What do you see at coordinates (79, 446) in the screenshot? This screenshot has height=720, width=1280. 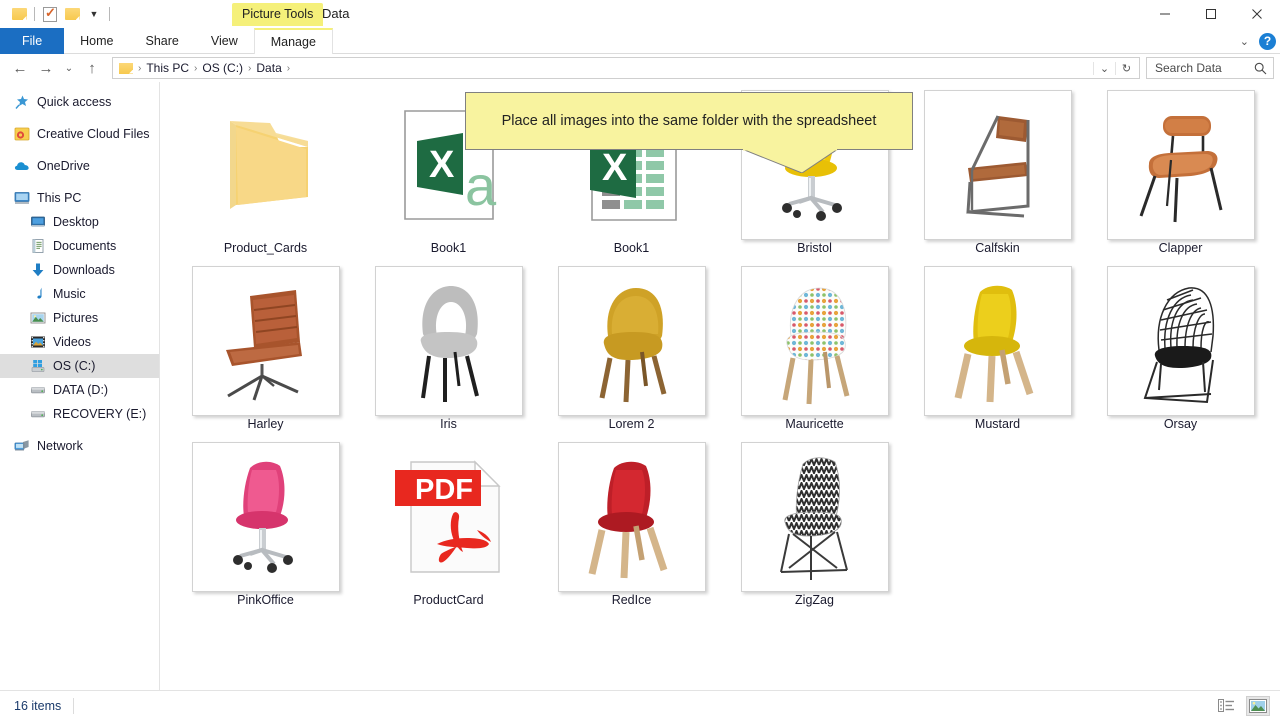 I see `sidebar-item-network: Network` at bounding box center [79, 446].